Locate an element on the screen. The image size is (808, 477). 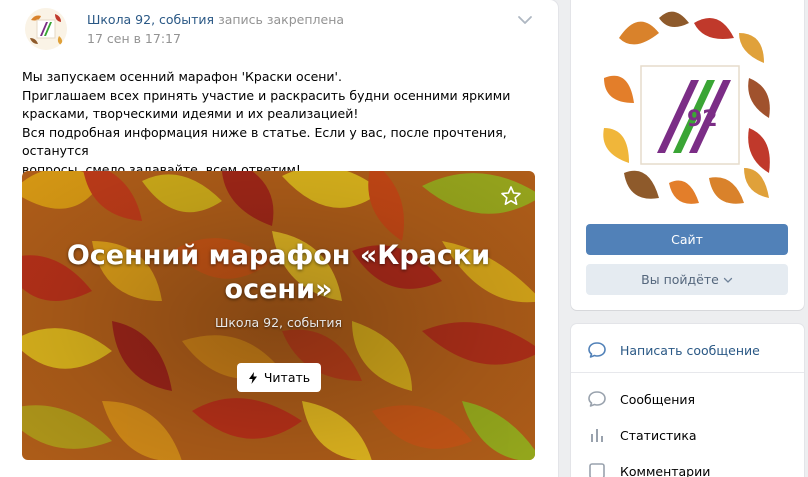
write-message-item: Написать сообщение is located at coordinates (687, 350).